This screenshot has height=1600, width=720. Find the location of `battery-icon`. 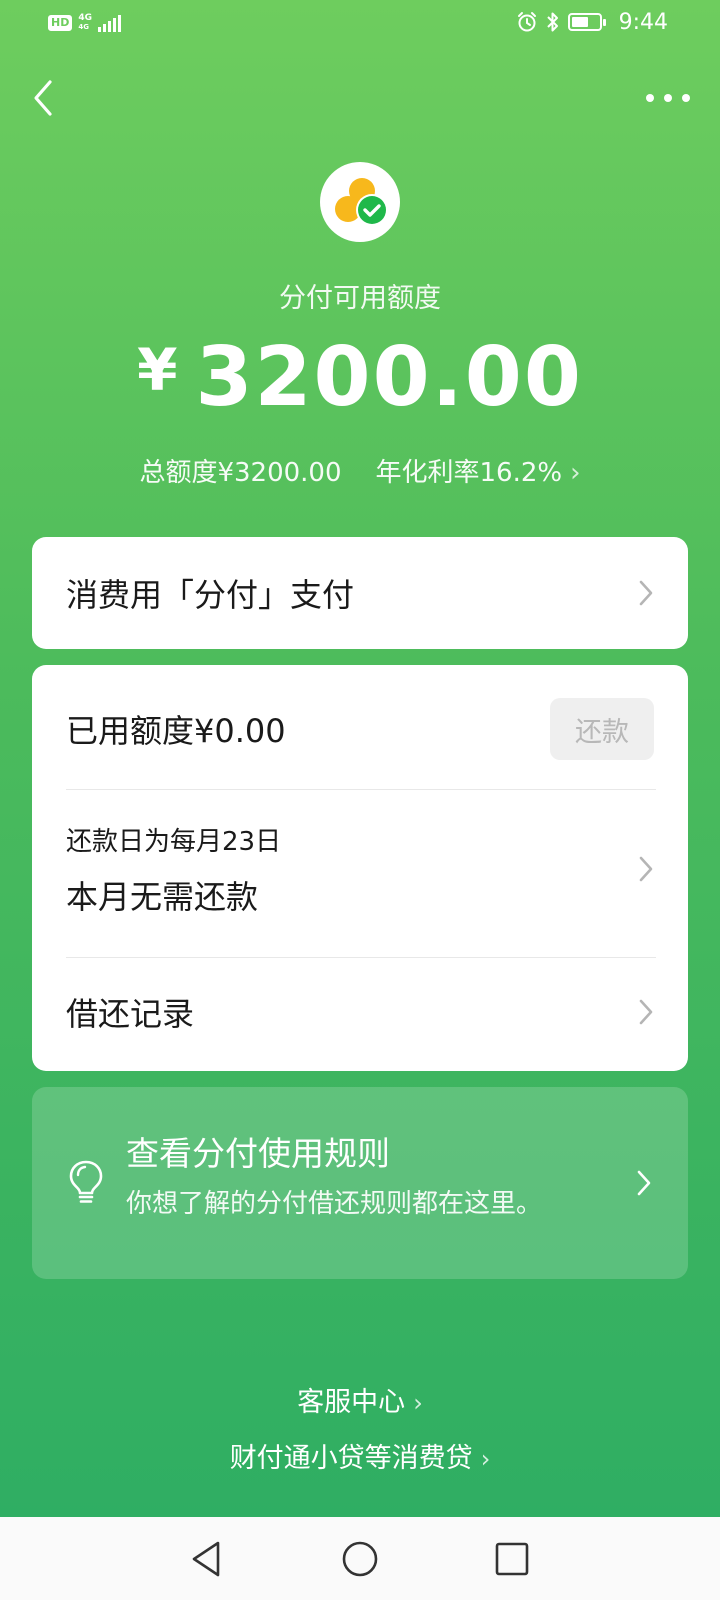

battery-icon is located at coordinates (587, 22).